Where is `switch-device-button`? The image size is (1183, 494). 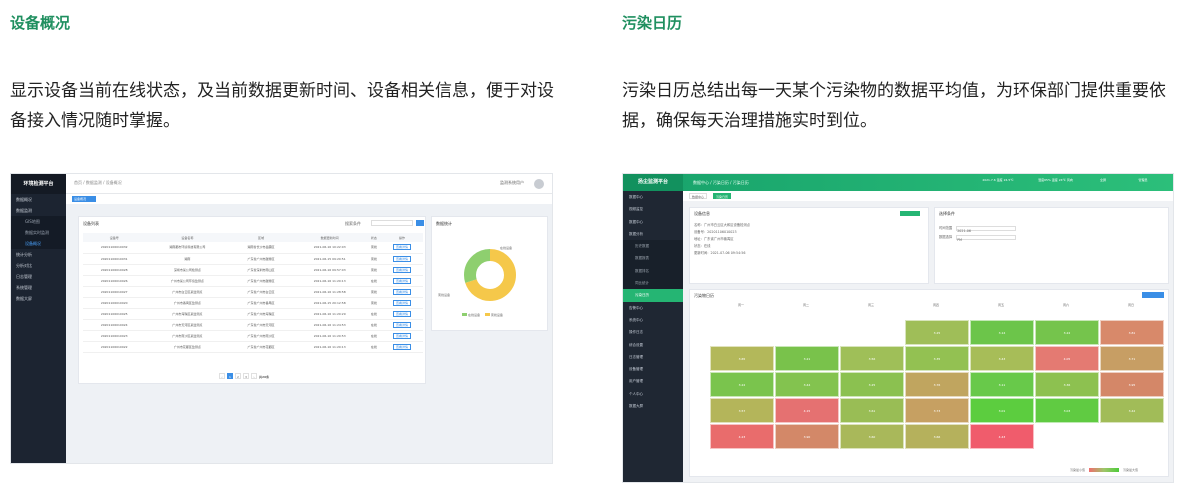 switch-device-button is located at coordinates (910, 213).